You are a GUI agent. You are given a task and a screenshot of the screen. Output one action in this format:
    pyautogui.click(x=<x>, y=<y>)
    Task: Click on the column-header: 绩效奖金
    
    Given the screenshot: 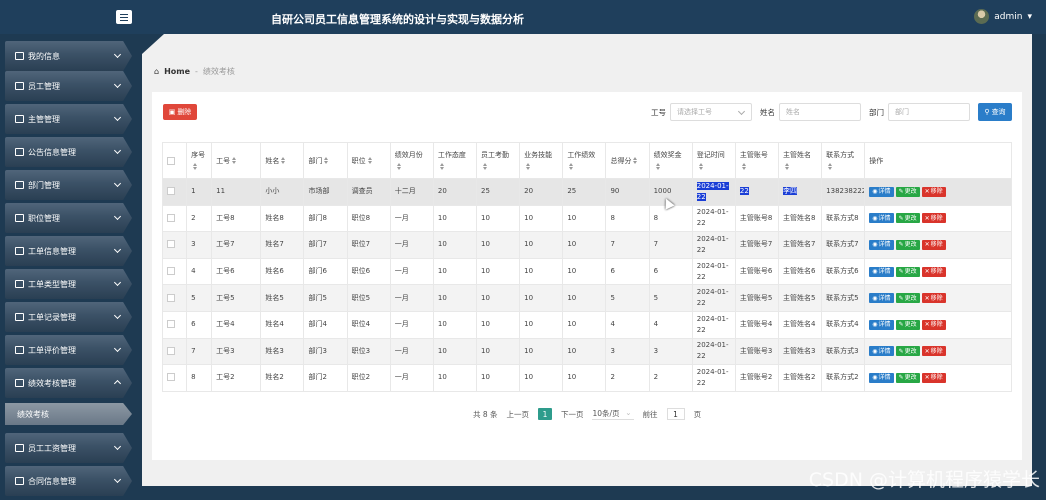 What is the action you would take?
    pyautogui.click(x=670, y=160)
    